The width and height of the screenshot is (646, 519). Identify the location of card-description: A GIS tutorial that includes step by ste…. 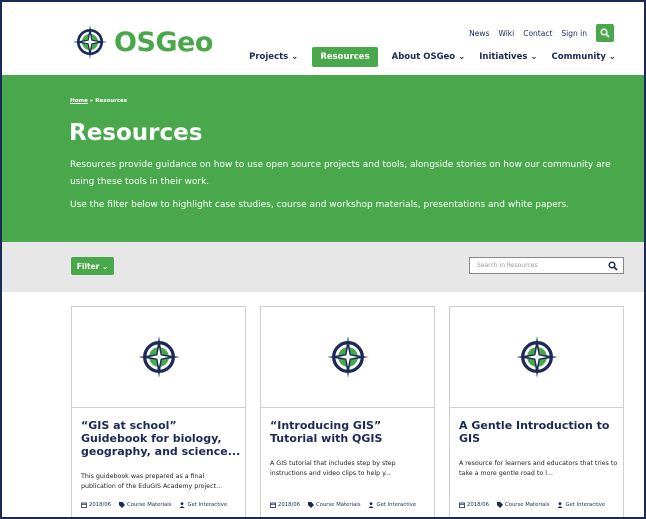
(333, 468).